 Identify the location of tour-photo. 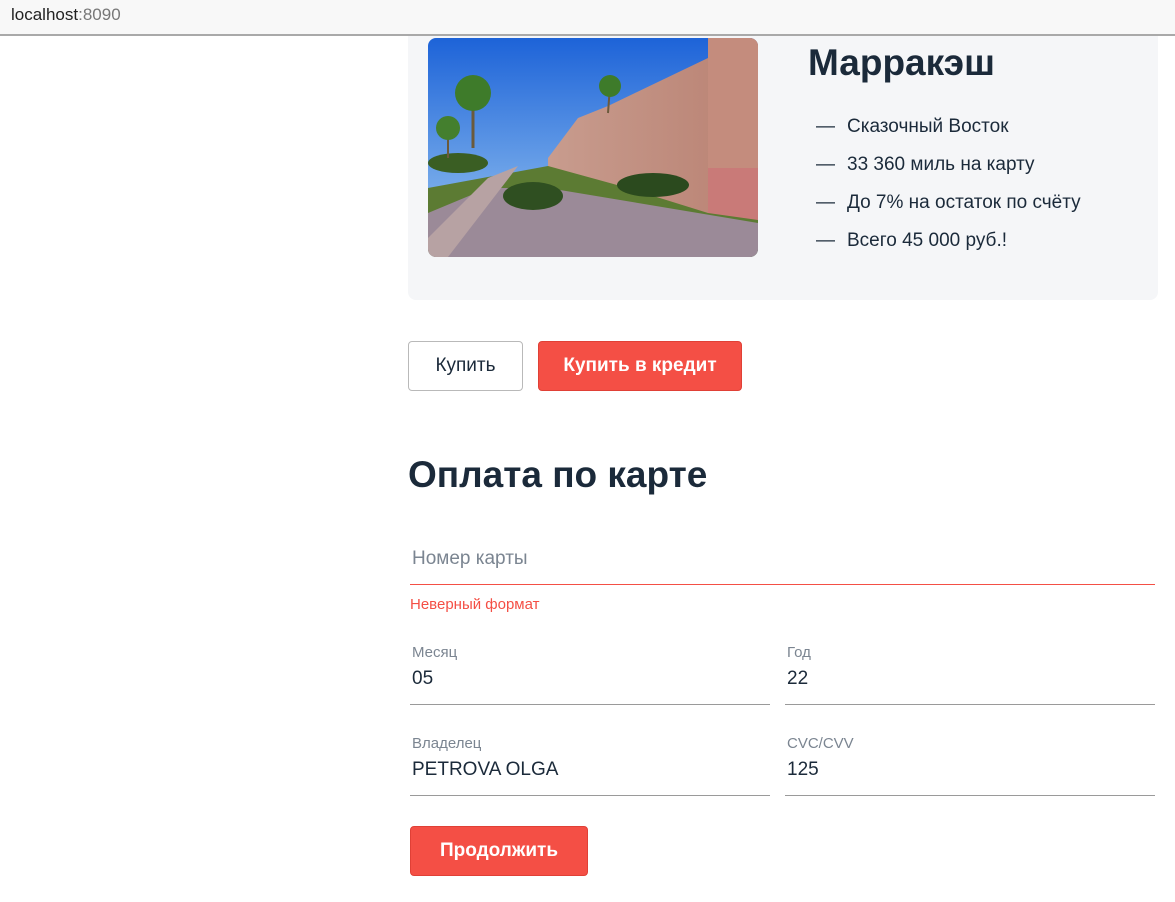
(593, 147).